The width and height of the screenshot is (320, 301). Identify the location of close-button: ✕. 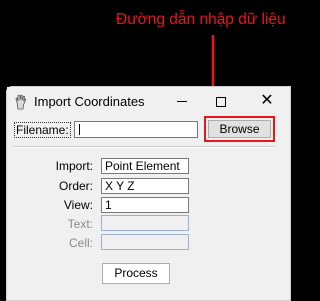
(267, 101).